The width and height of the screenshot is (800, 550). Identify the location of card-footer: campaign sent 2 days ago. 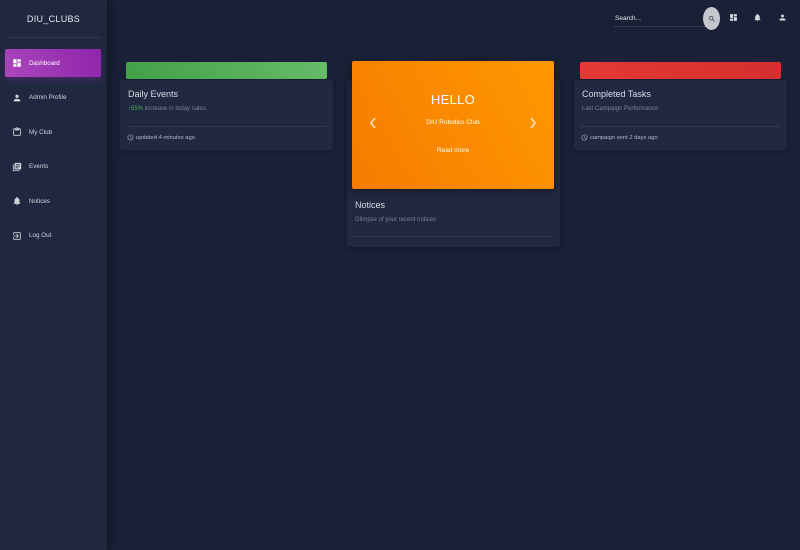
(619, 137).